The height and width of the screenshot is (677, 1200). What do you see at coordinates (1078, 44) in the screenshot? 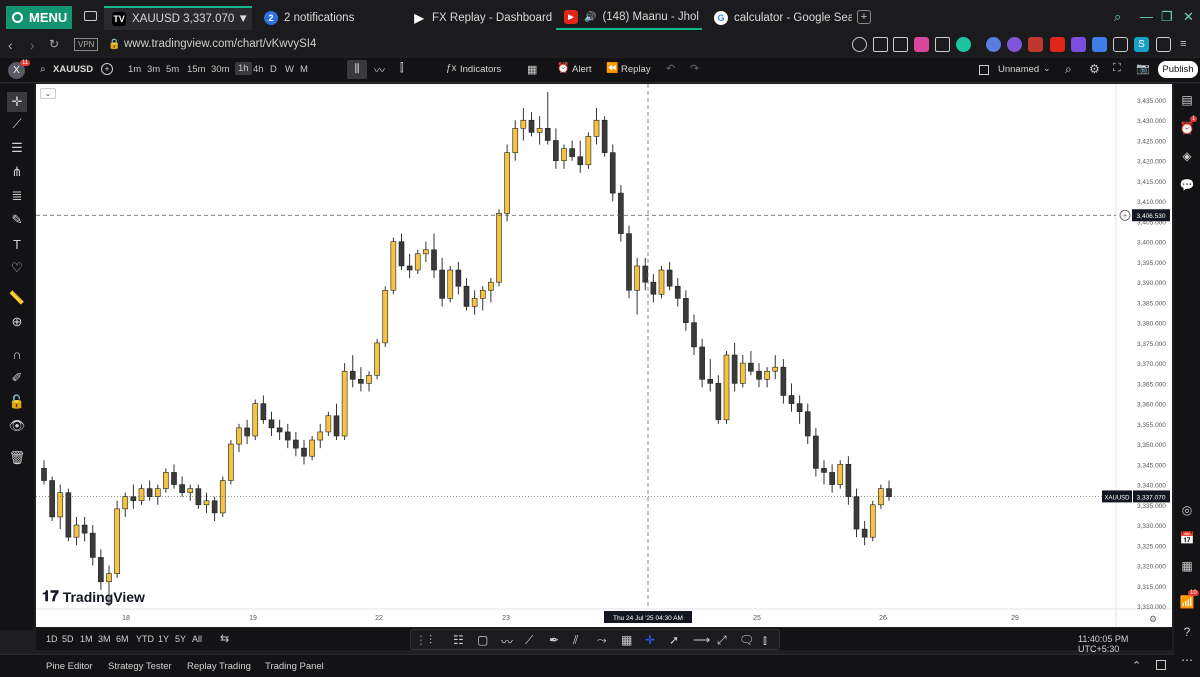
I see `twitch-icon` at bounding box center [1078, 44].